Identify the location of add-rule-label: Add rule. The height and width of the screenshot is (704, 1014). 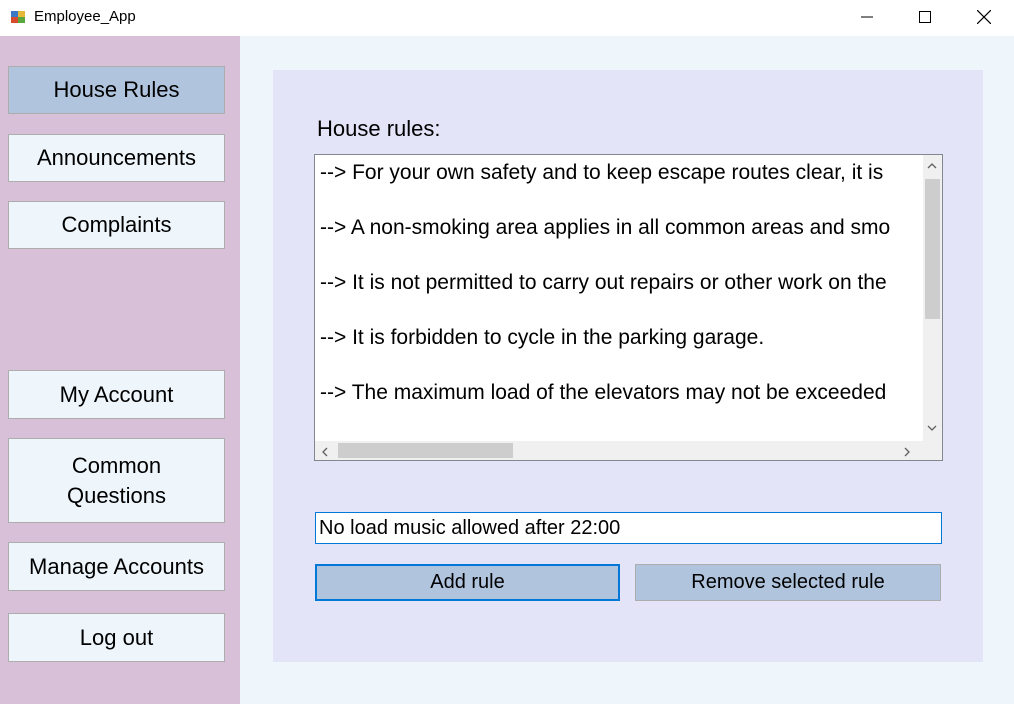
(467, 582).